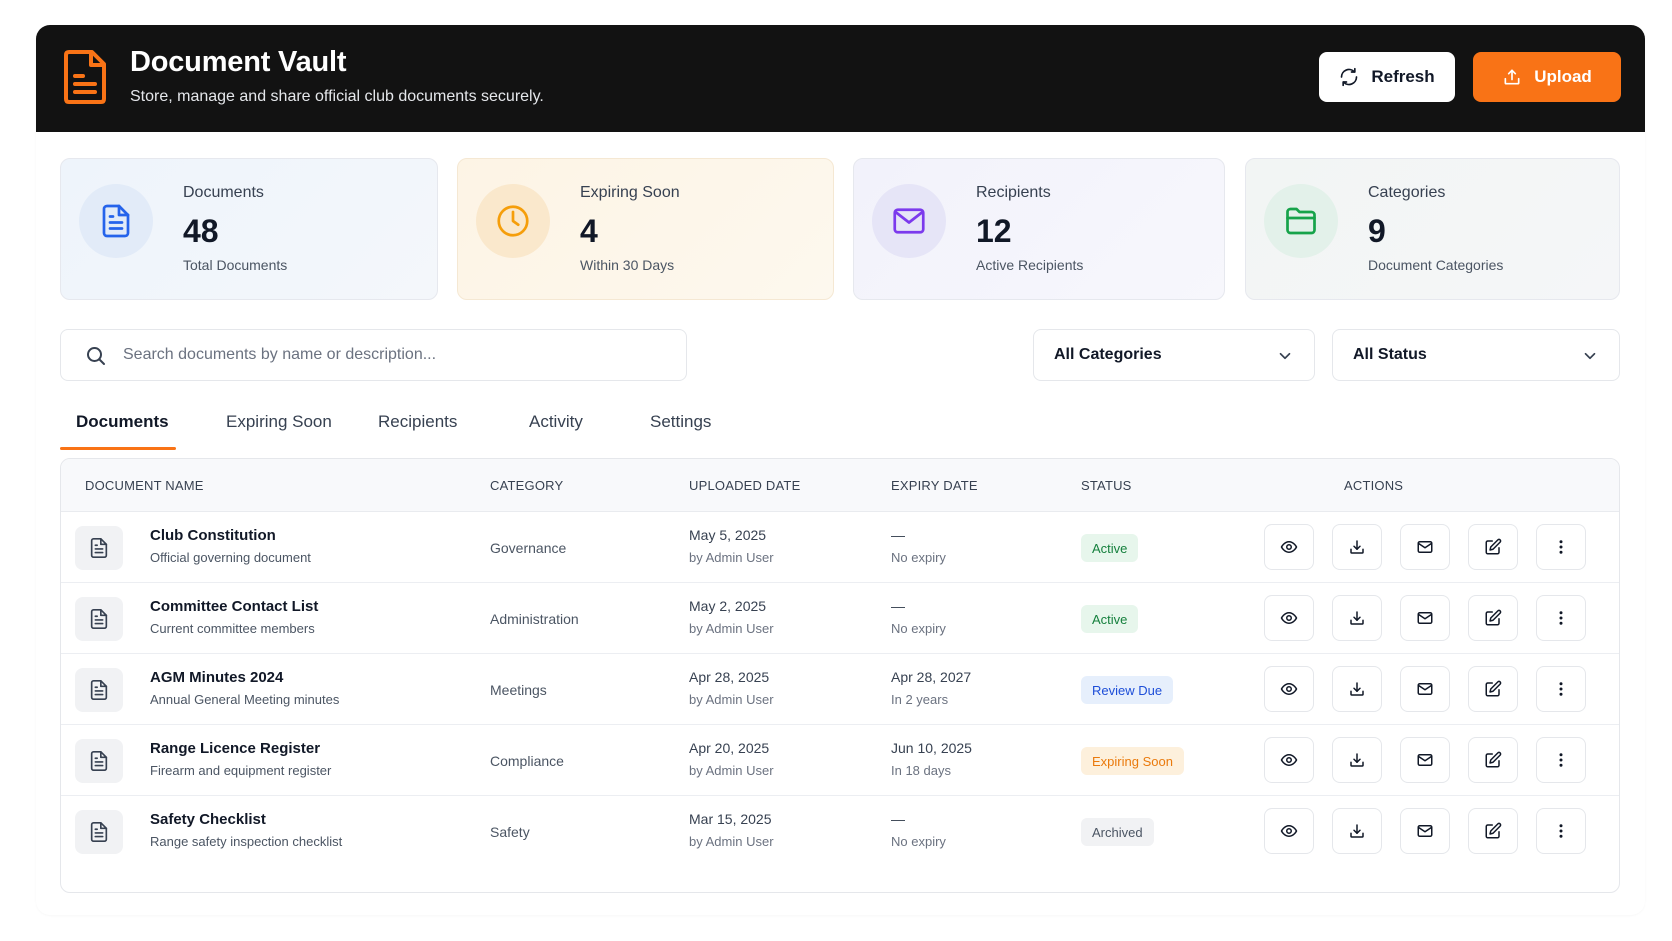 This screenshot has width=1672, height=941. What do you see at coordinates (1547, 77) in the screenshot?
I see `upload-button: Upload` at bounding box center [1547, 77].